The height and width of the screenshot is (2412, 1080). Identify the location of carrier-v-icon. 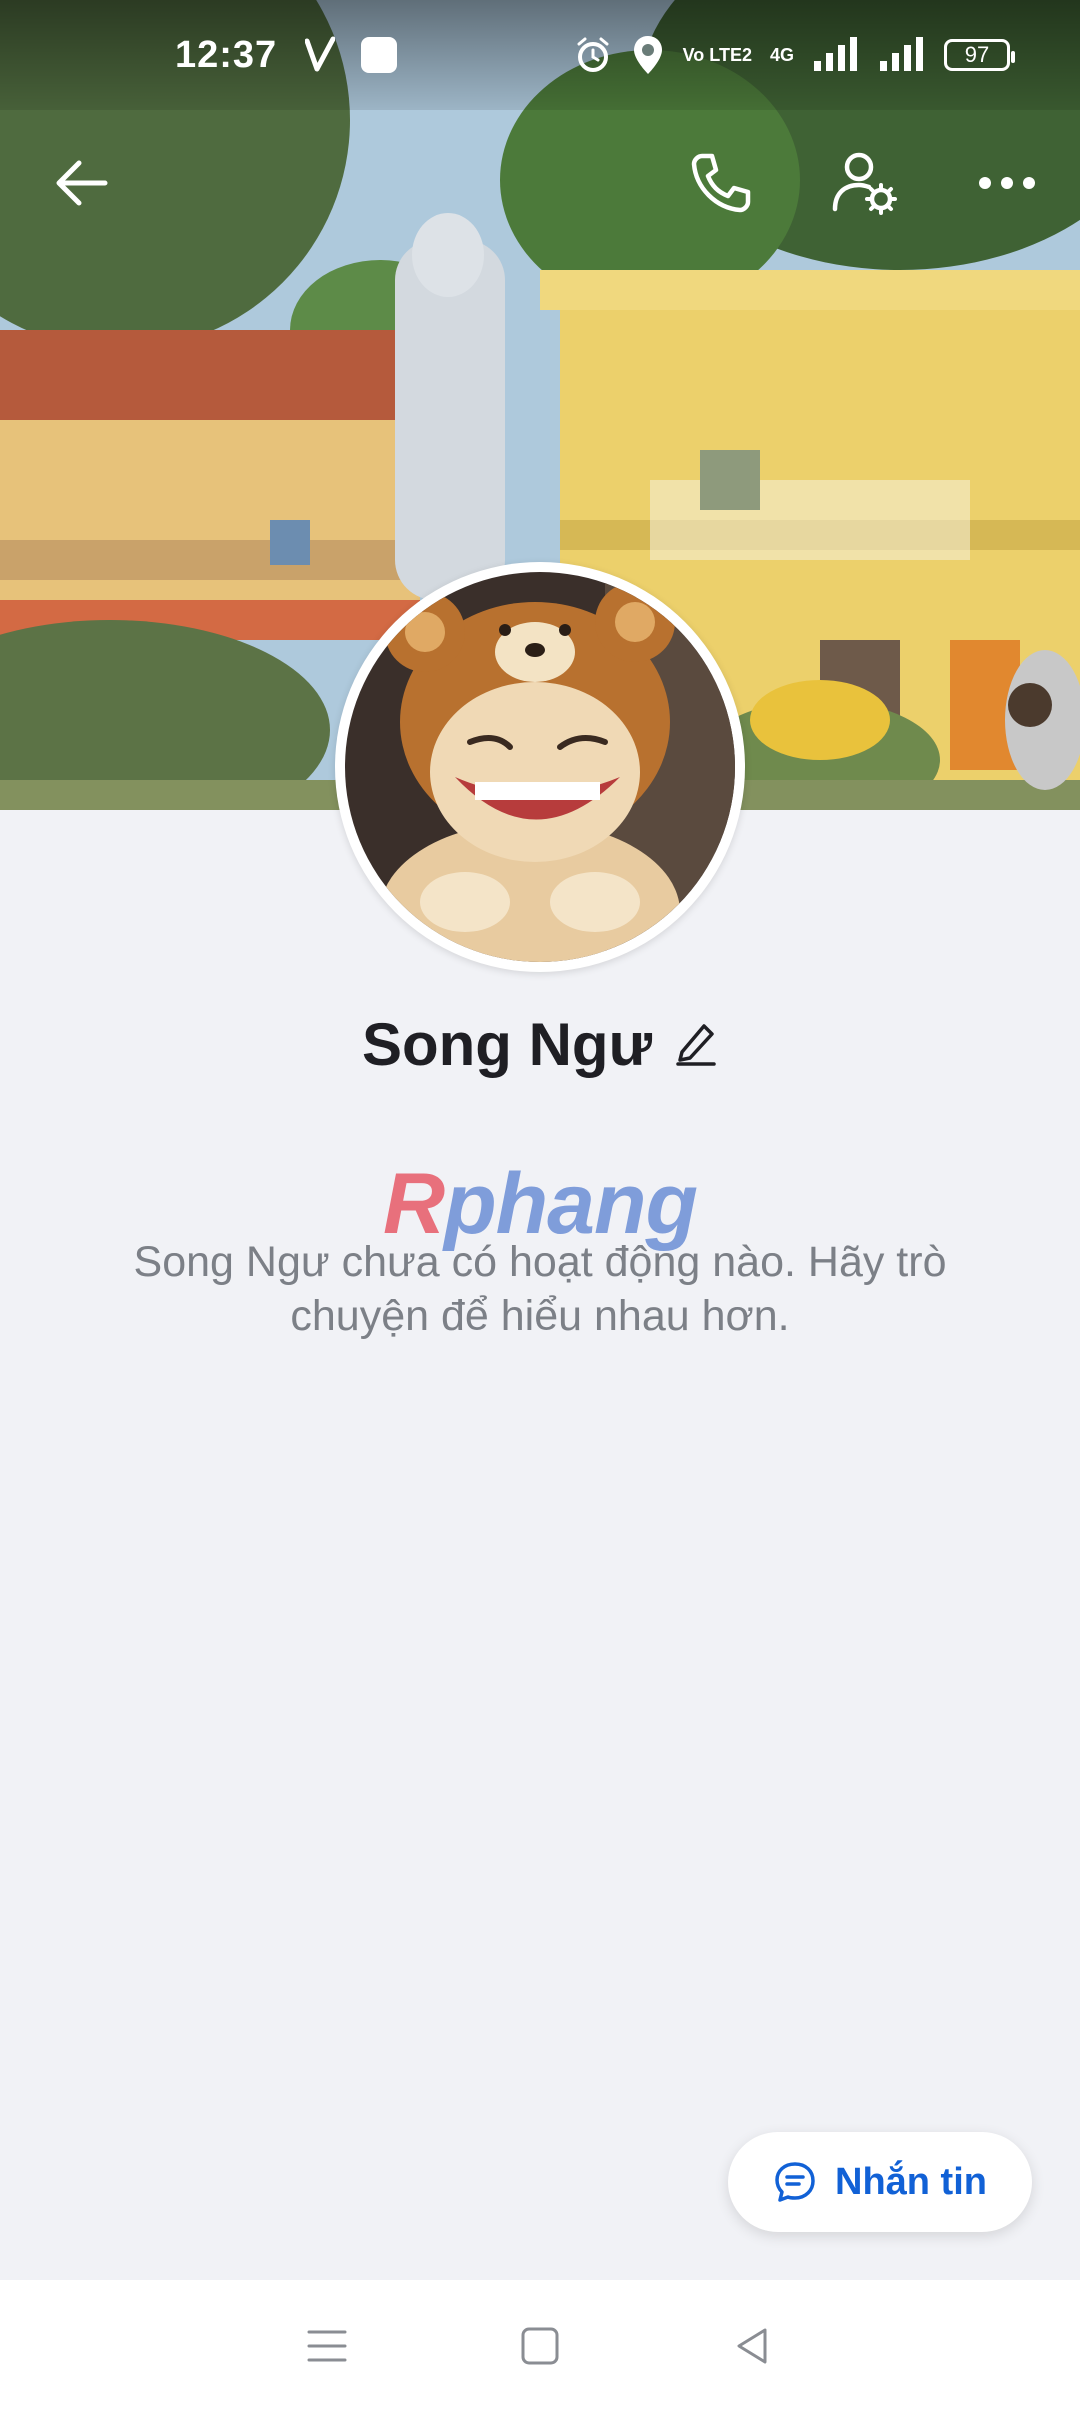
(320, 54).